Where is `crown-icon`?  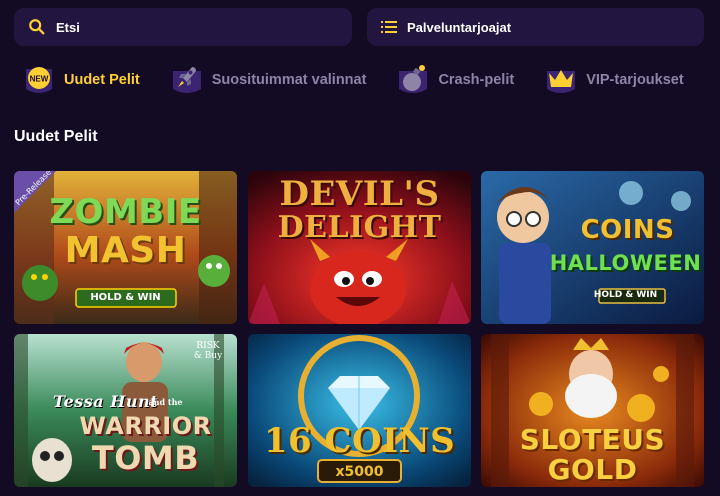
crown-icon is located at coordinates (561, 81).